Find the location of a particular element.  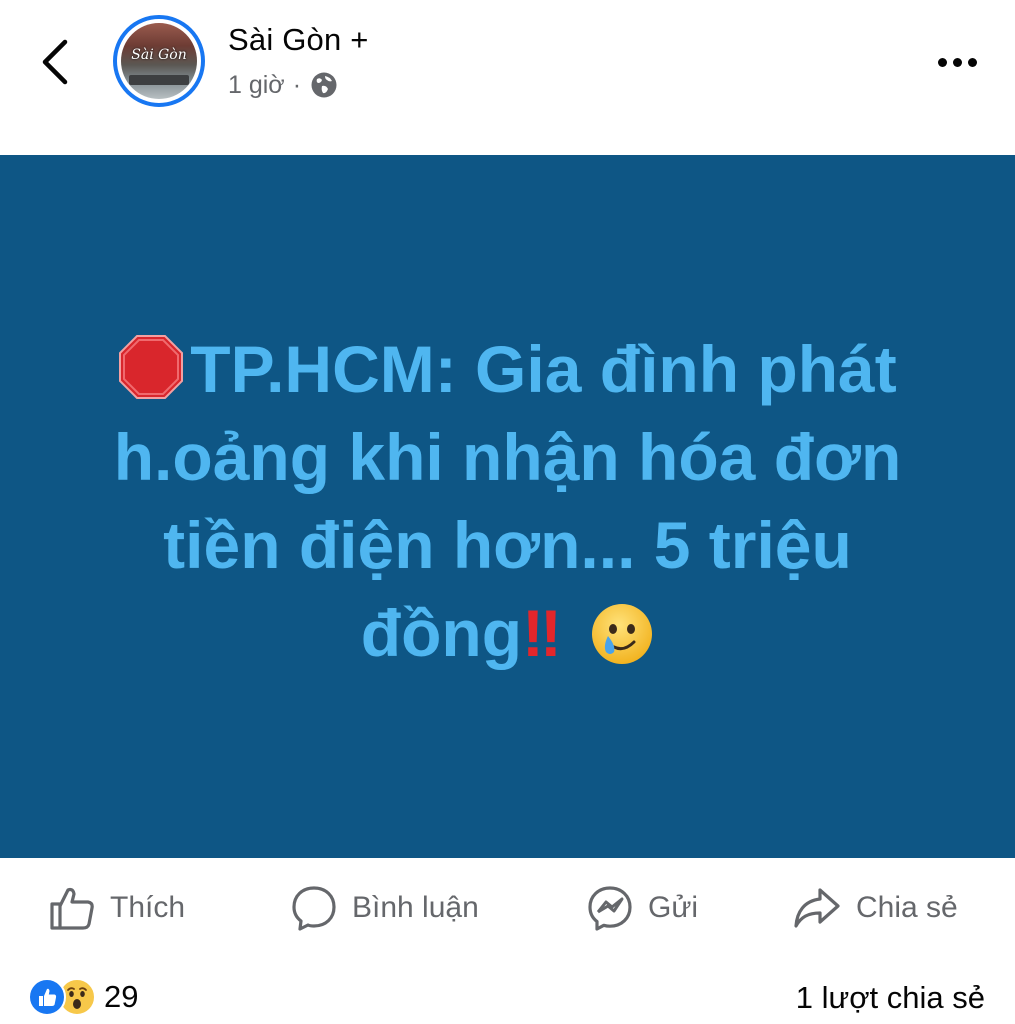

share-arrow-icon is located at coordinates (817, 908).